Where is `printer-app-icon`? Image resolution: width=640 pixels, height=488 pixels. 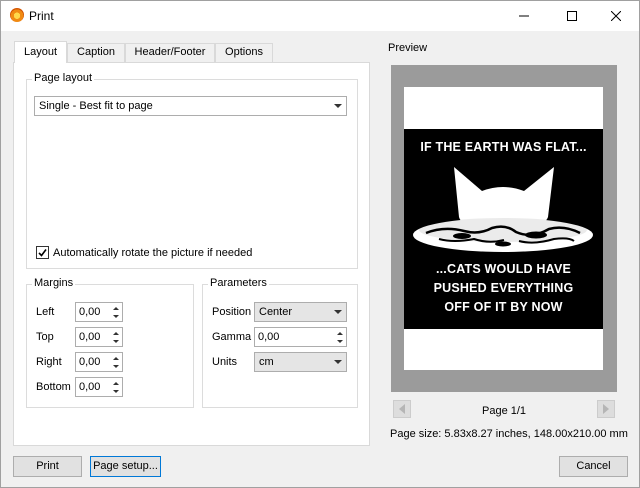 printer-app-icon is located at coordinates (17, 15).